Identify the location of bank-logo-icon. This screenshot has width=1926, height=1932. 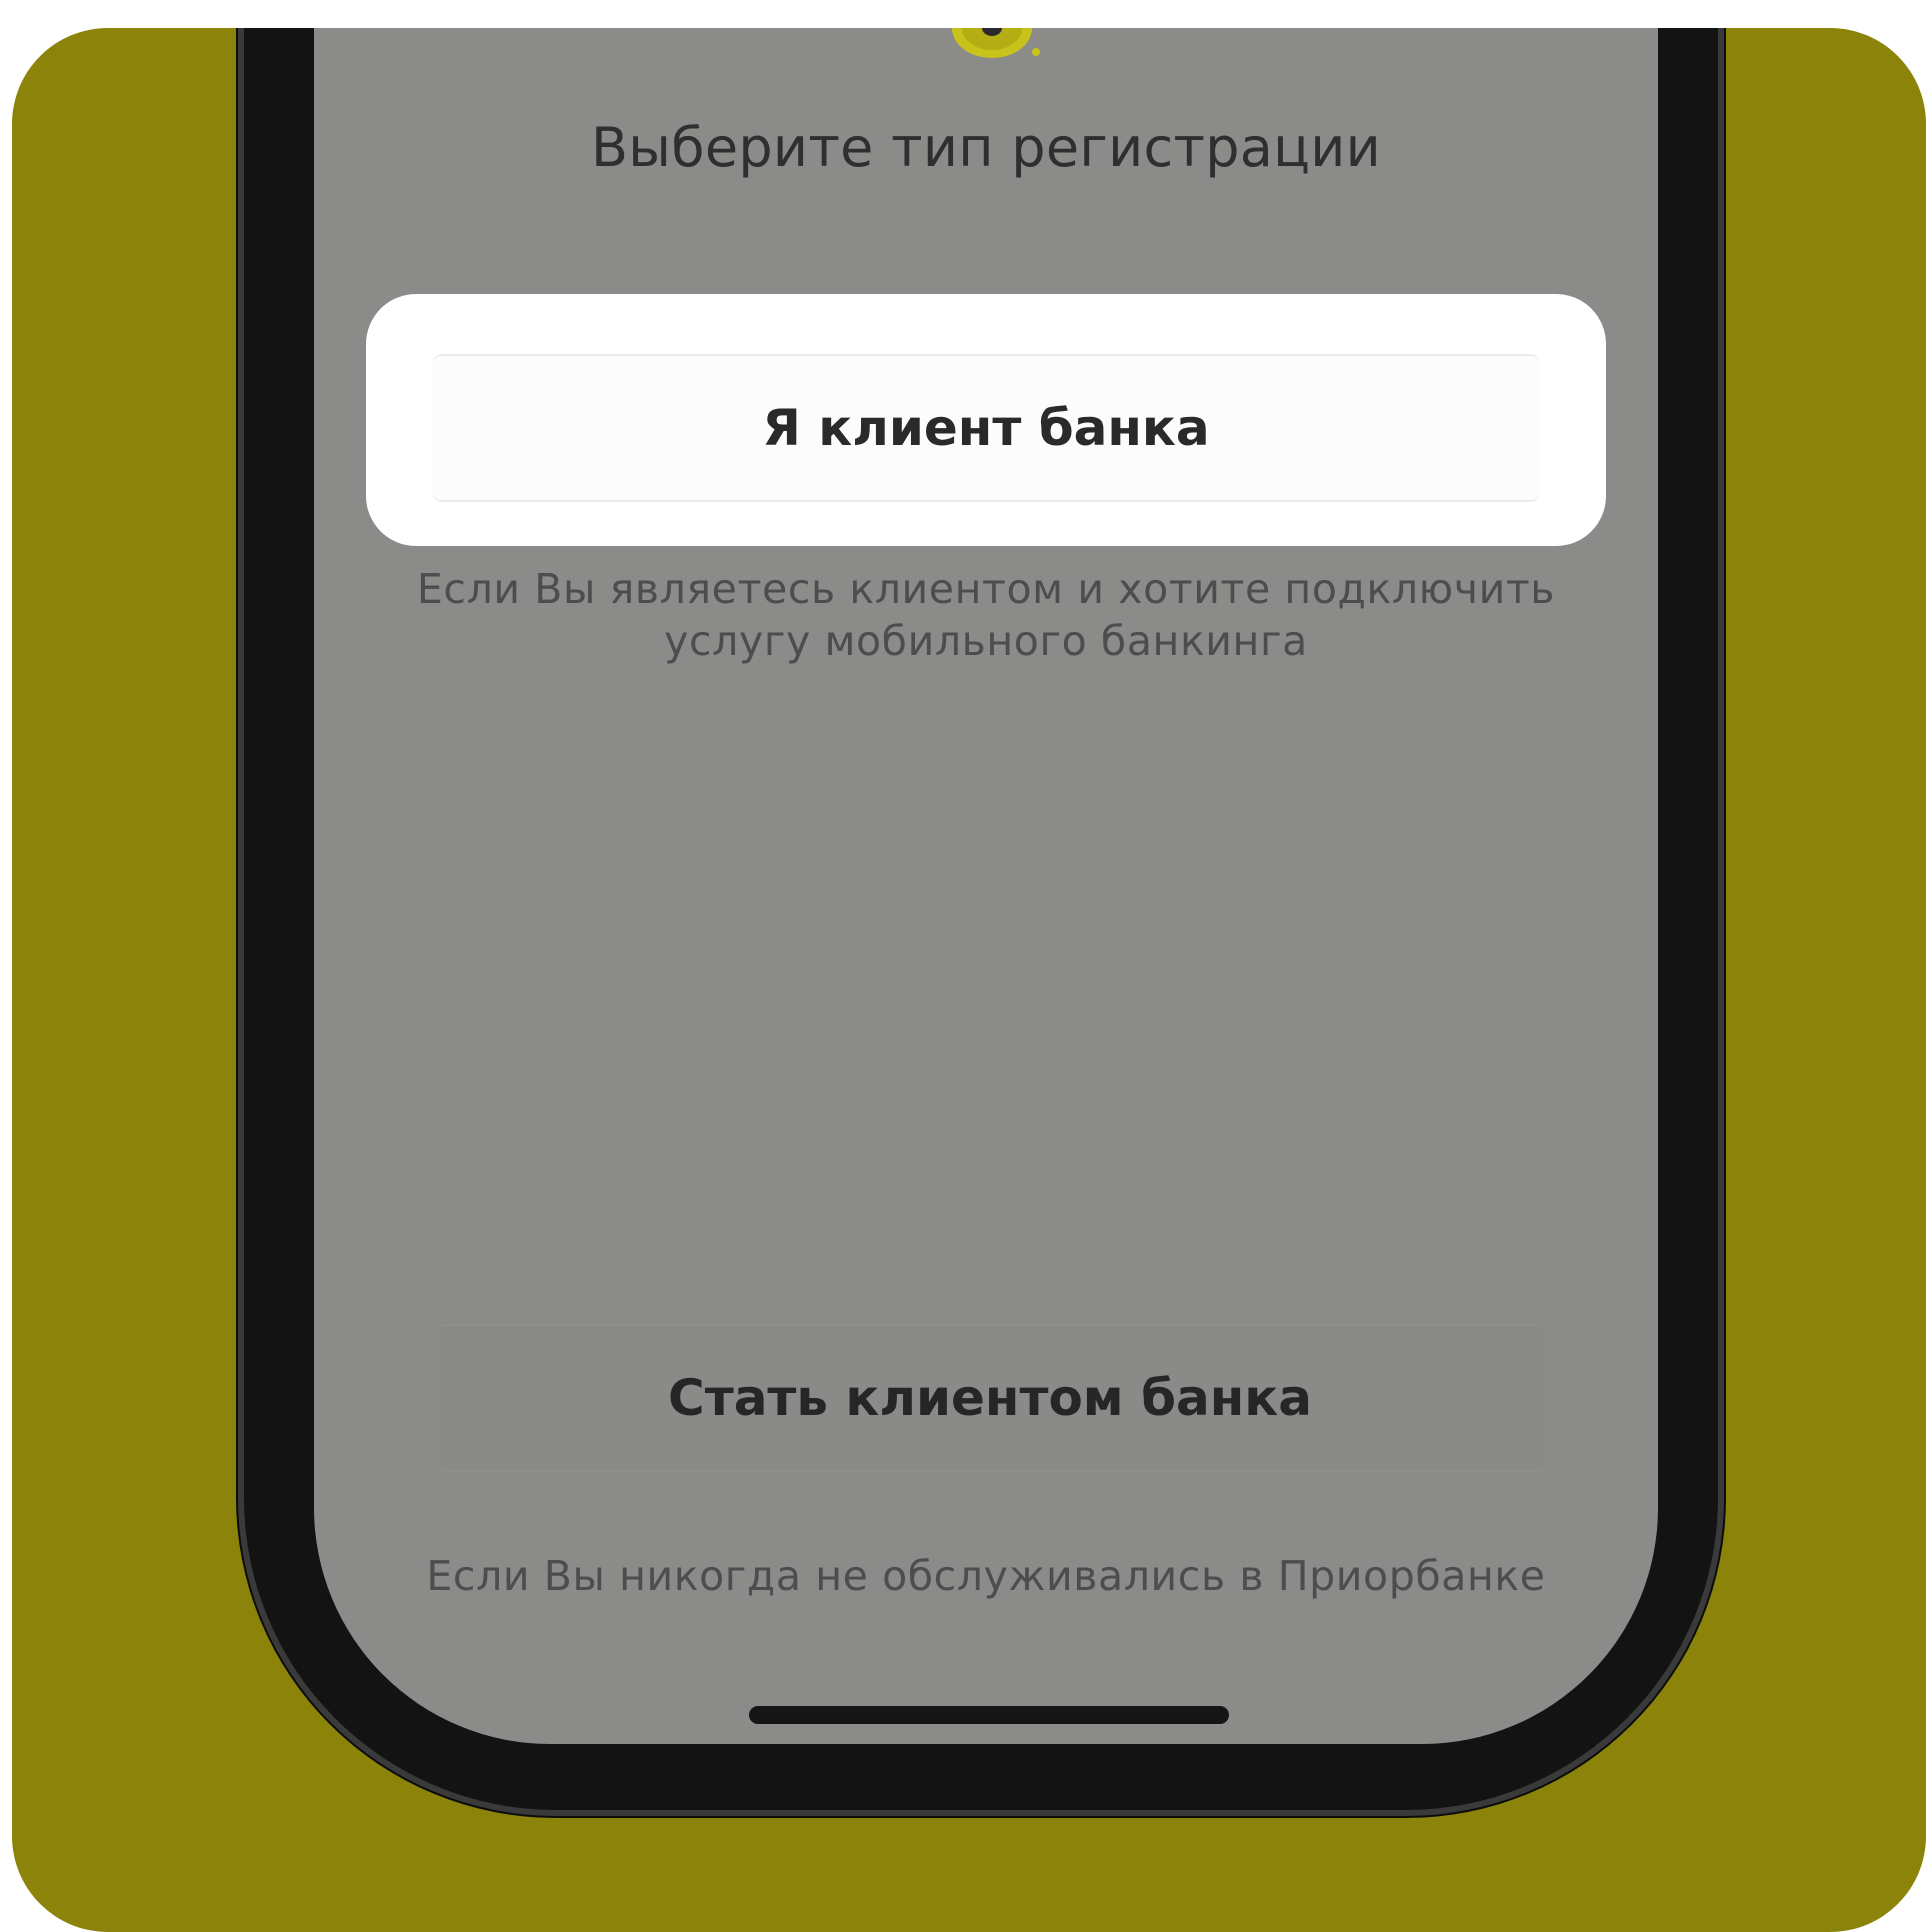
(996, 43).